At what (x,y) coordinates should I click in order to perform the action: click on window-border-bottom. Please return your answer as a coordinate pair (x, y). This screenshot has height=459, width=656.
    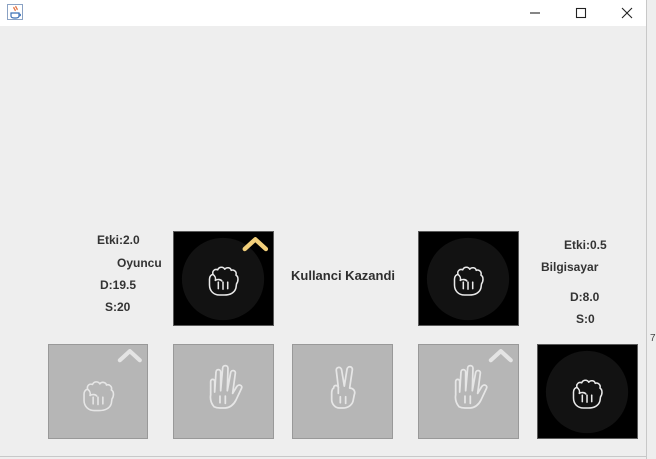
    Looking at the image, I should click on (323, 456).